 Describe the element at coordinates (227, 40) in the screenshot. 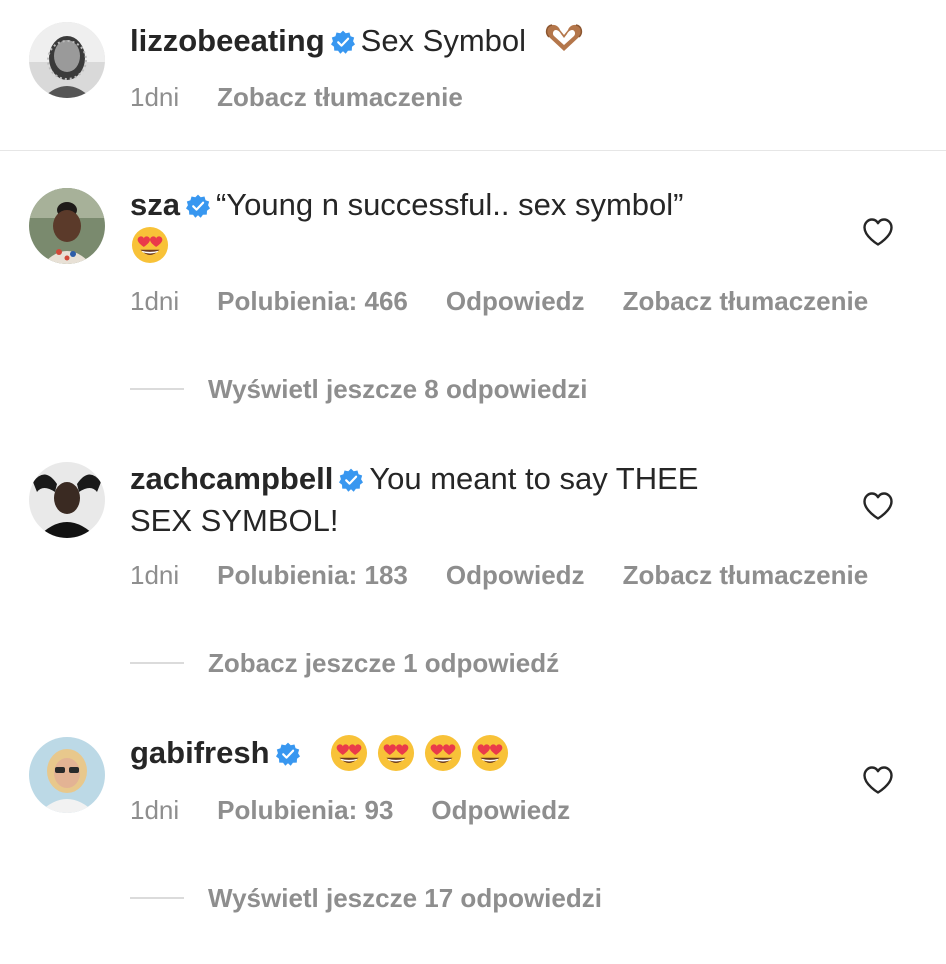

I see `username: lizzobeeating` at that location.